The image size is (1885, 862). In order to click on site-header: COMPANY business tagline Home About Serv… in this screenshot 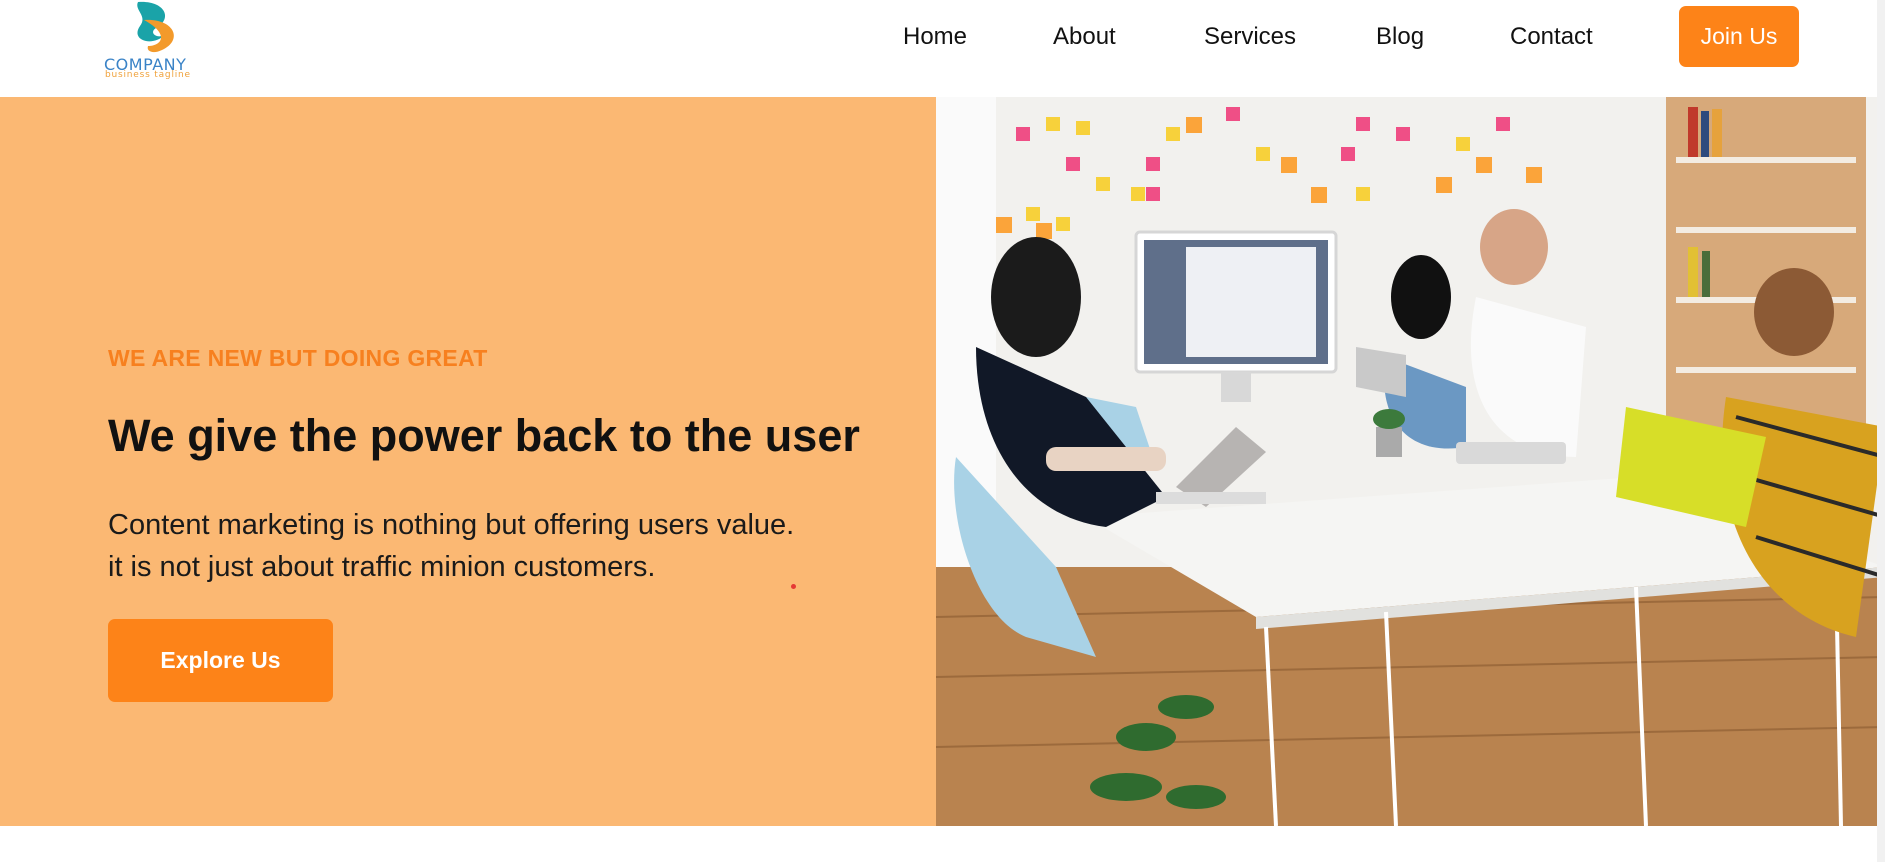, I will do `click(942, 48)`.